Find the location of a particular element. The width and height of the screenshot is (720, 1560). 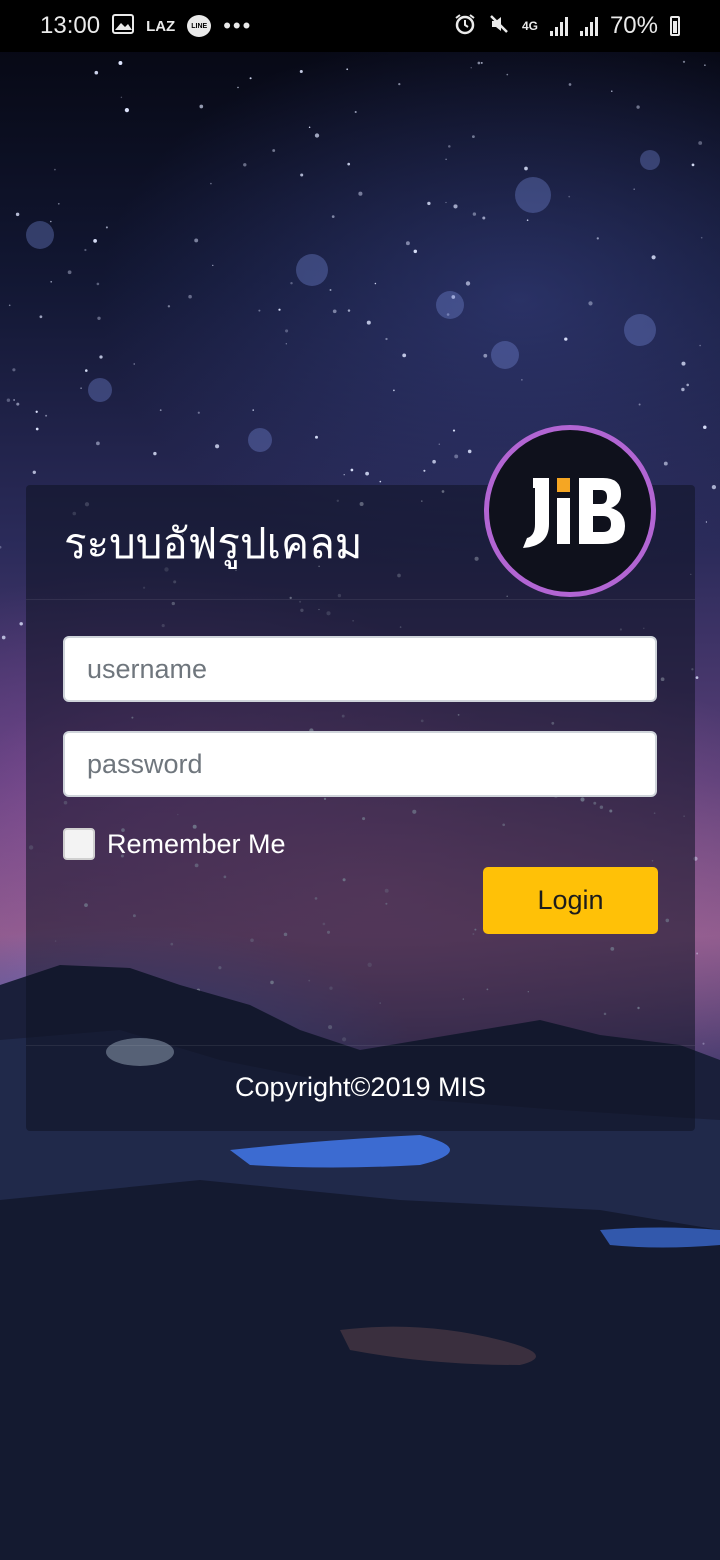

status-left: 13:00 LAZ LINE ••• is located at coordinates (146, 26).